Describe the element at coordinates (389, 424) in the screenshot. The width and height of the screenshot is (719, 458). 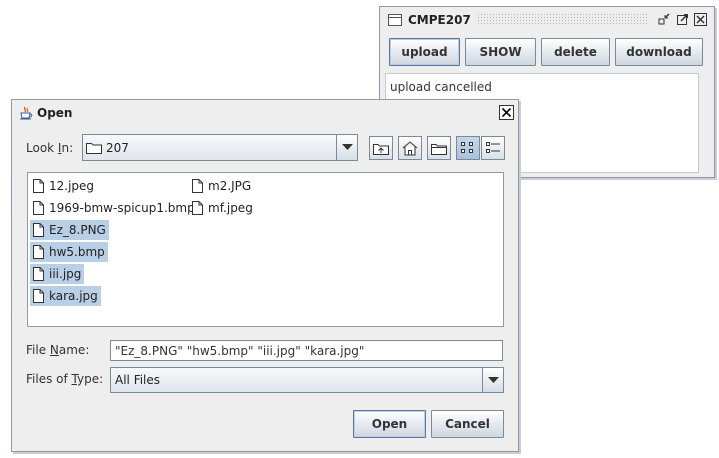
I see `open-button: Open` at that location.